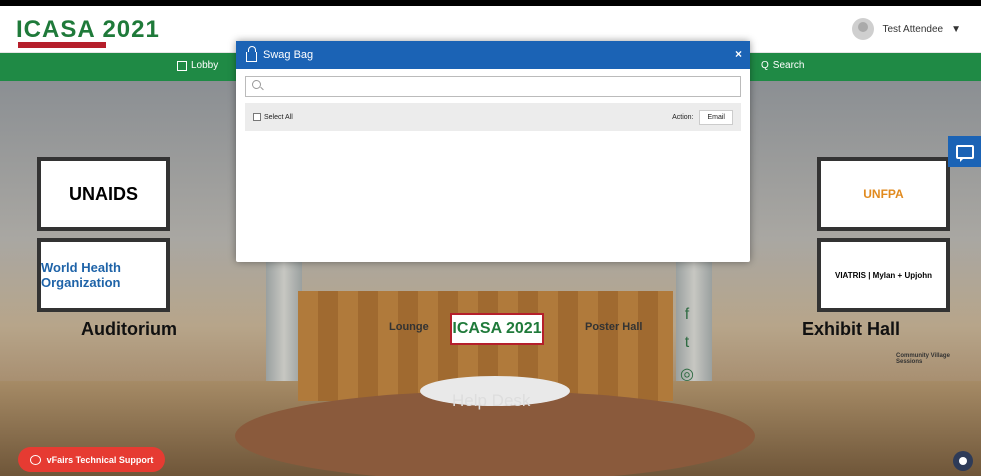 This screenshot has height=476, width=981. I want to click on help-desk-label: Help Desk, so click(491, 401).